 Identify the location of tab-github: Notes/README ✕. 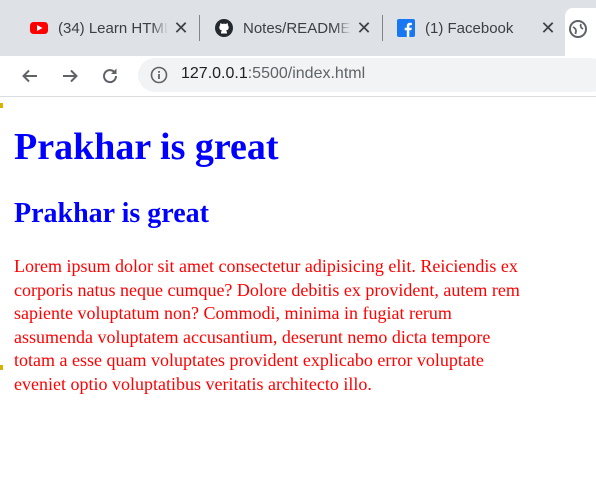
(294, 28).